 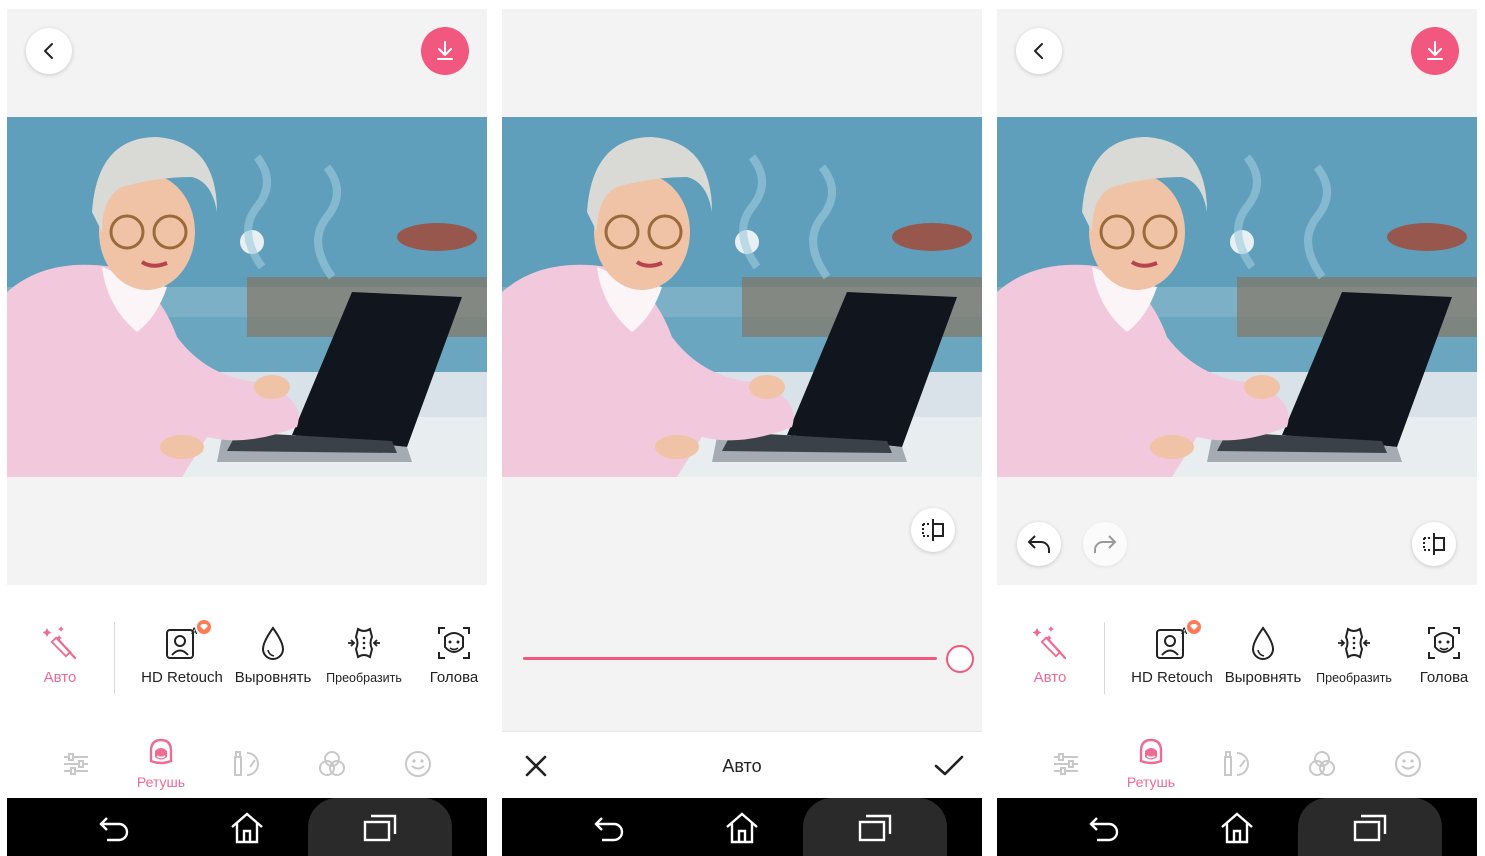 What do you see at coordinates (161, 751) in the screenshot?
I see `face-icon` at bounding box center [161, 751].